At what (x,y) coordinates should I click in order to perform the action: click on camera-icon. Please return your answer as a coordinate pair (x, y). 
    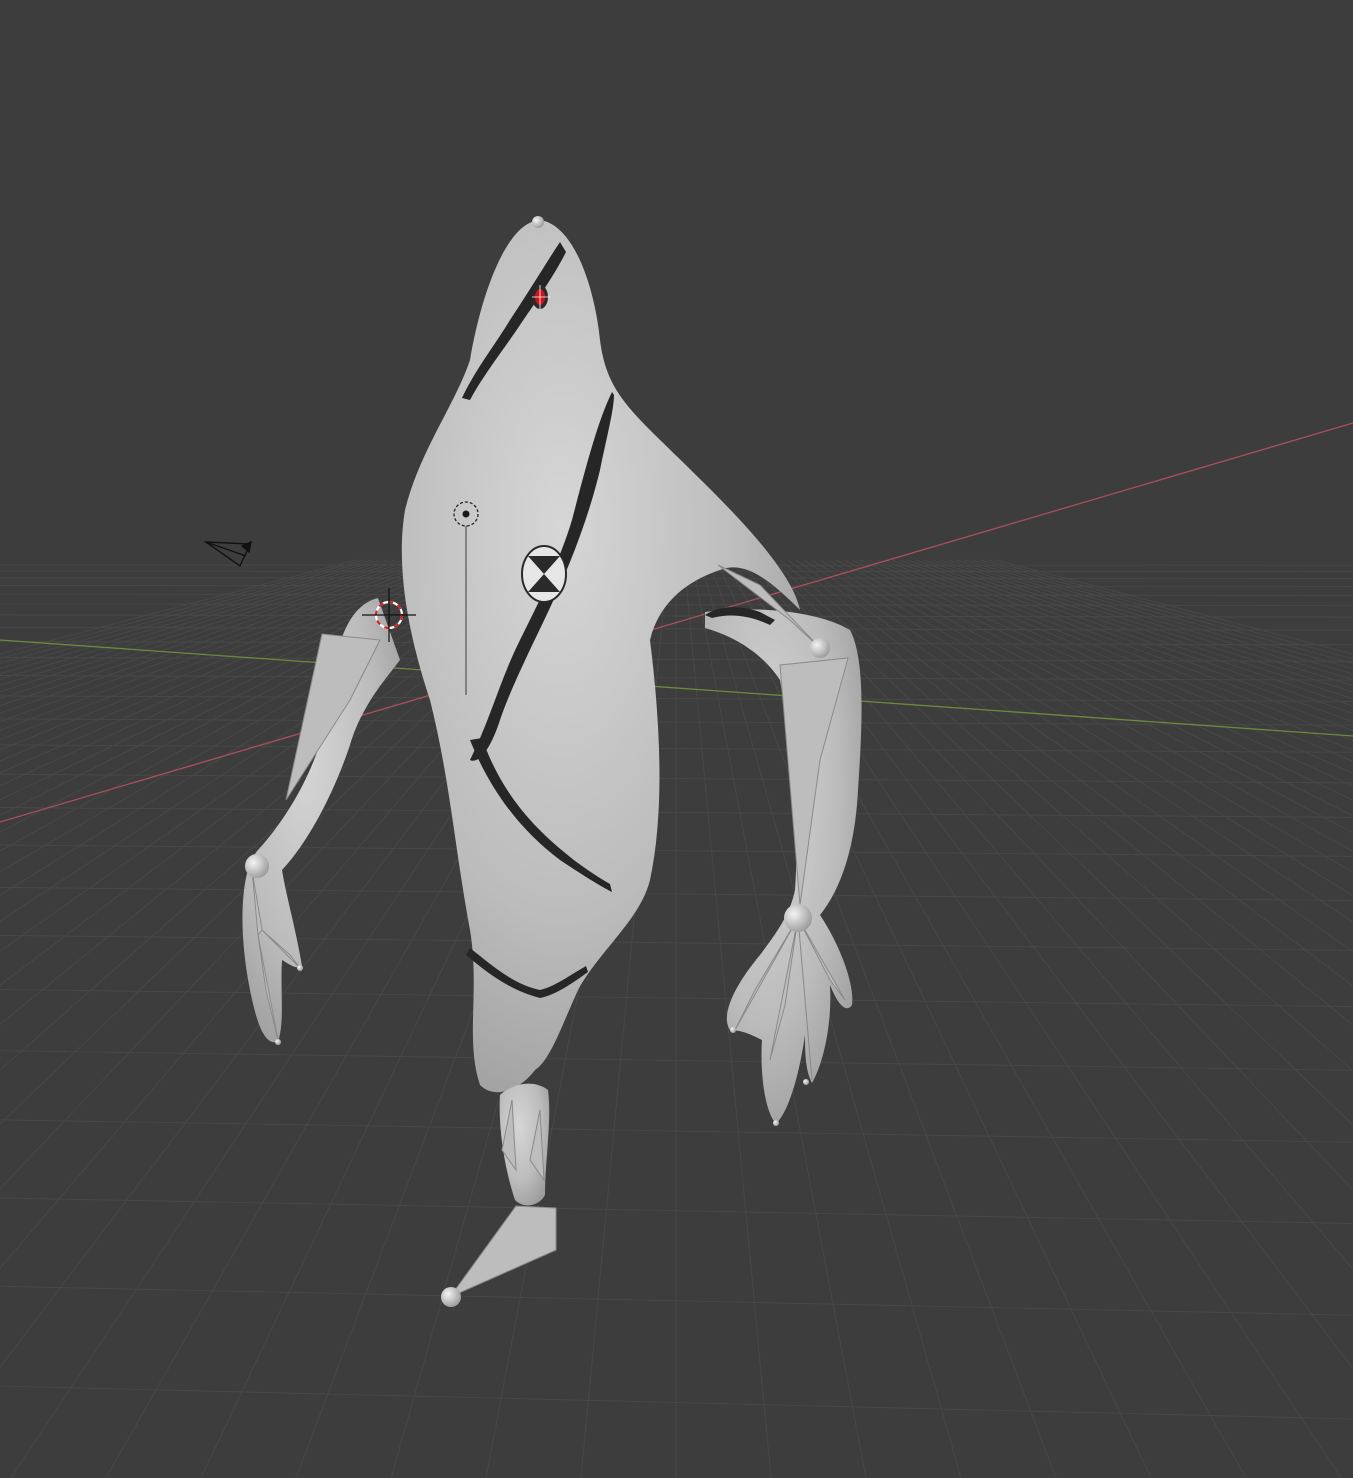
    Looking at the image, I should click on (227, 554).